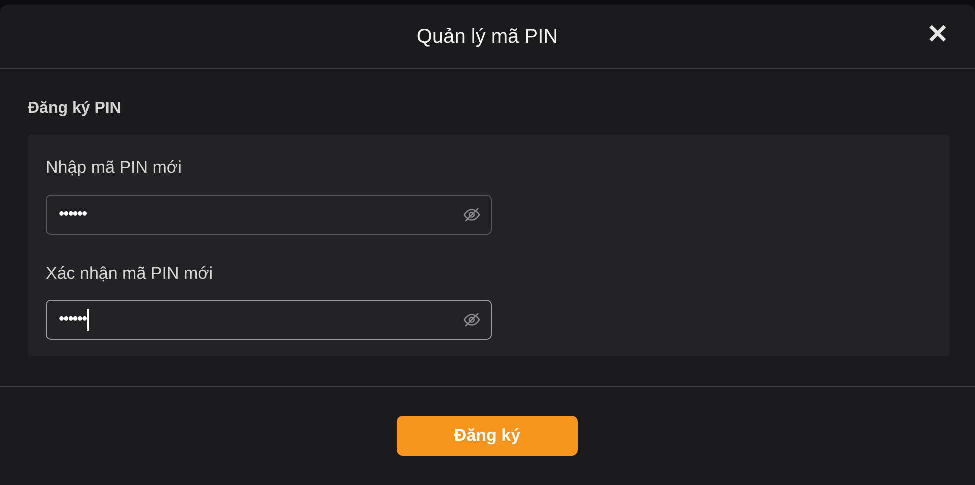 The height and width of the screenshot is (485, 975). I want to click on close-button: ✕, so click(938, 34).